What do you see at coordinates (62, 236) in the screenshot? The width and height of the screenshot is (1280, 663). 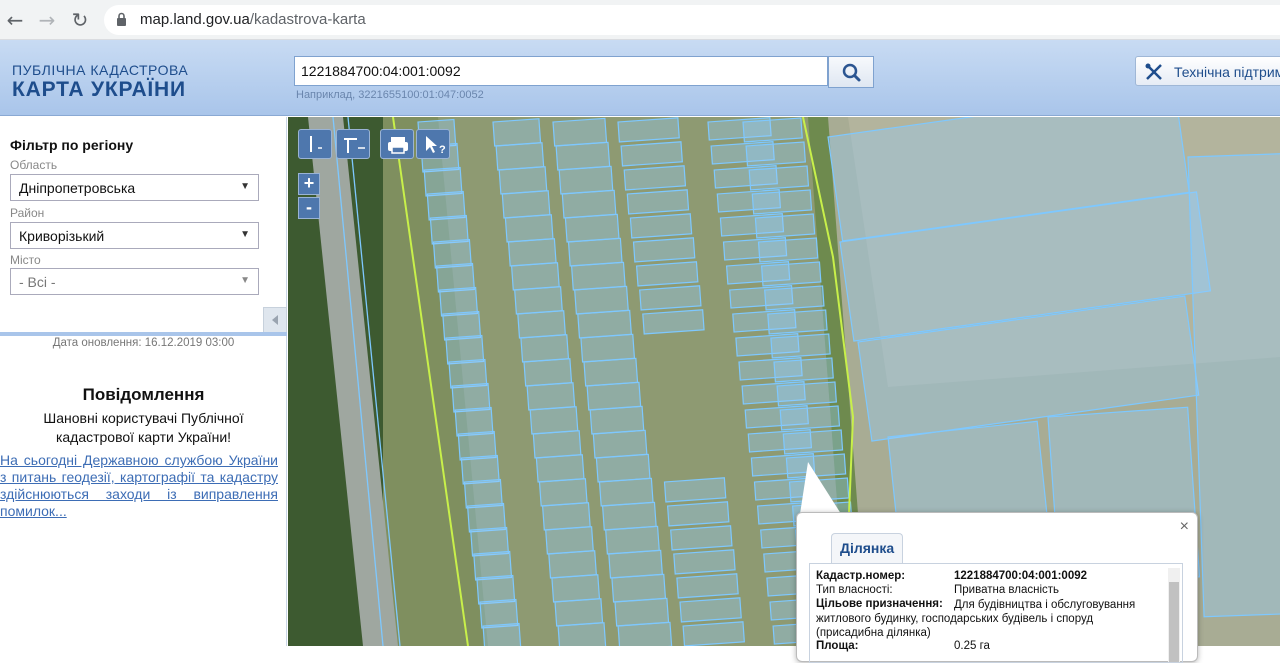 I see `rayon-value: Криворізький` at bounding box center [62, 236].